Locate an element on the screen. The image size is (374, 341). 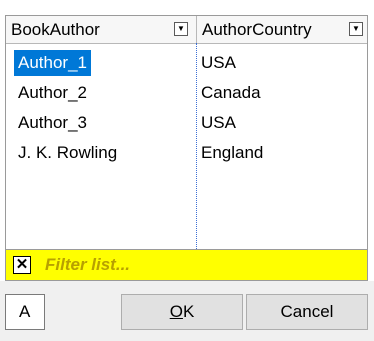
cell-country: Canada is located at coordinates (231, 93).